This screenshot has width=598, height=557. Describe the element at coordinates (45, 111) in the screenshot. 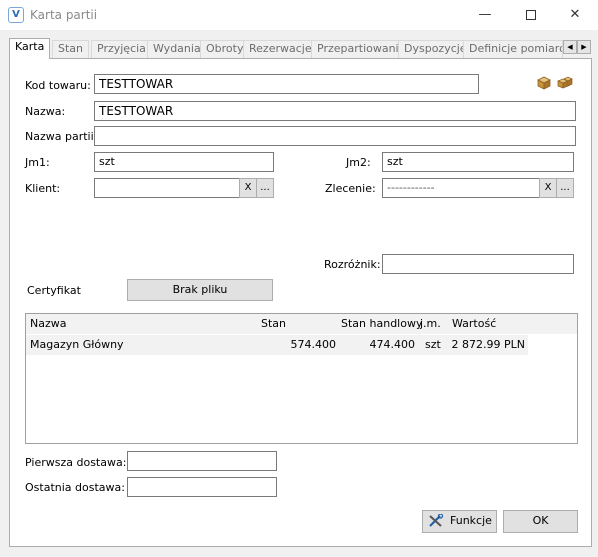

I see `nazwa-label: Nazwa:` at that location.